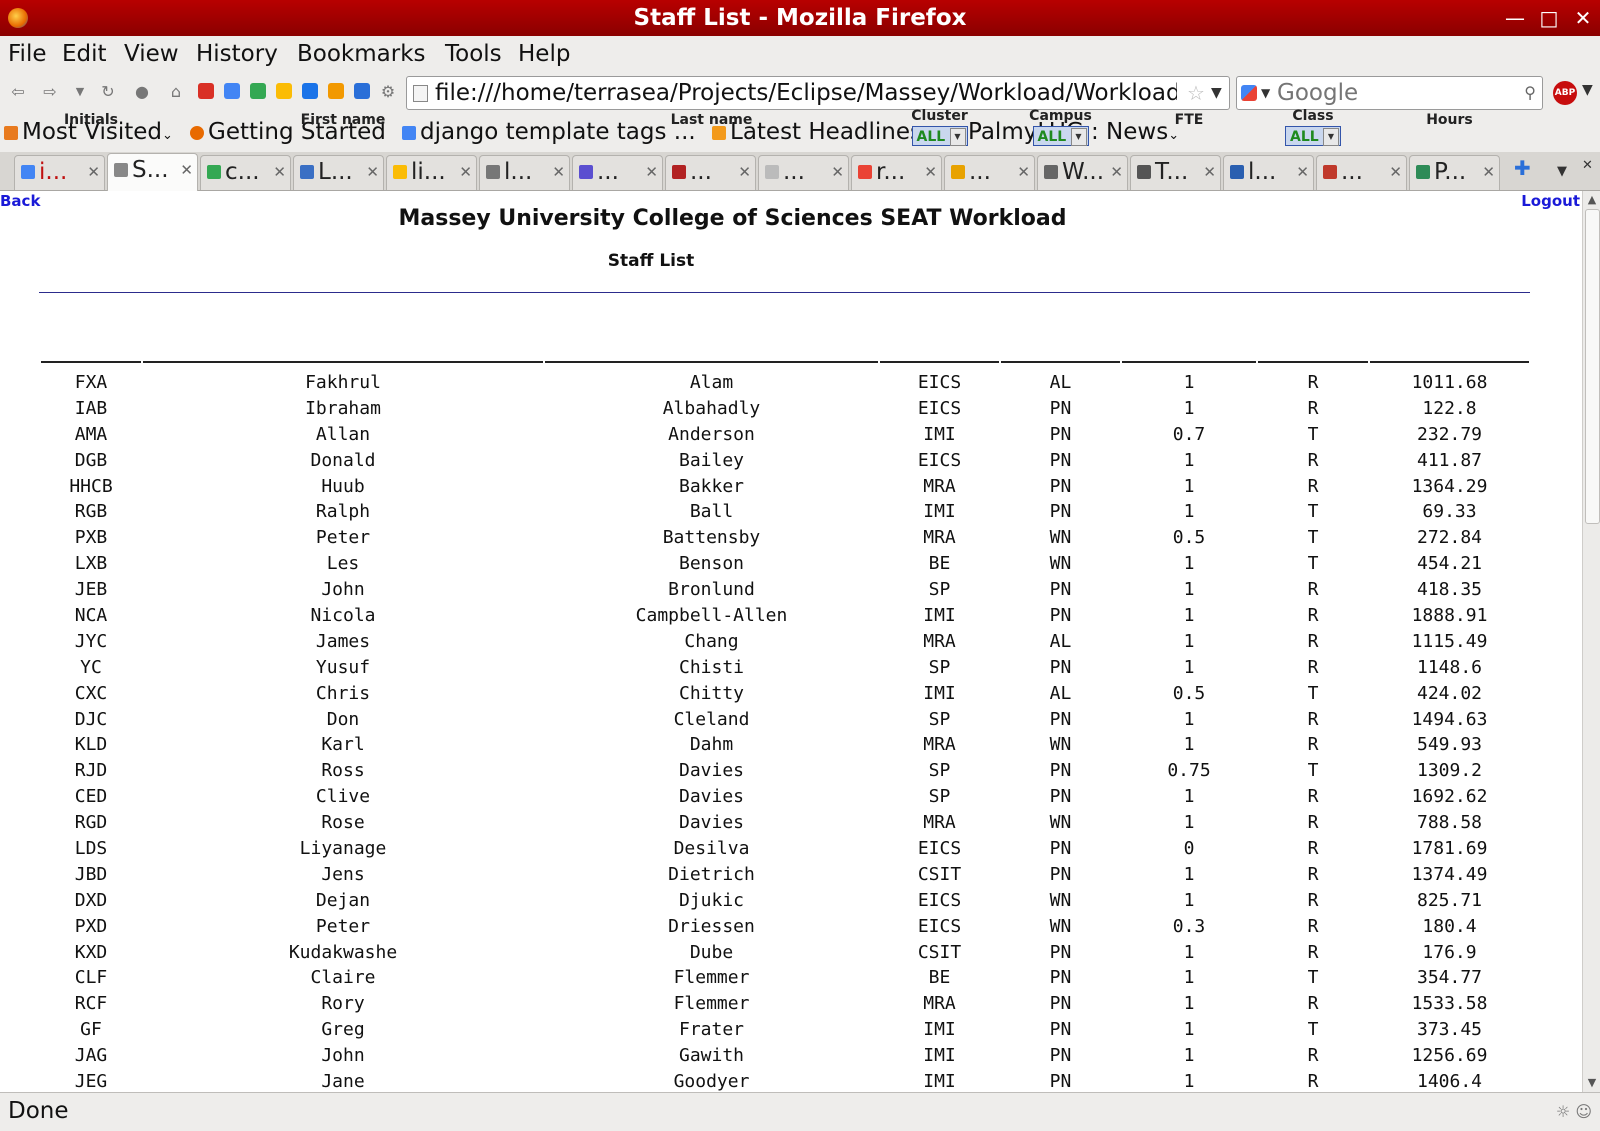  I want to click on reader-icon, so click(336, 91).